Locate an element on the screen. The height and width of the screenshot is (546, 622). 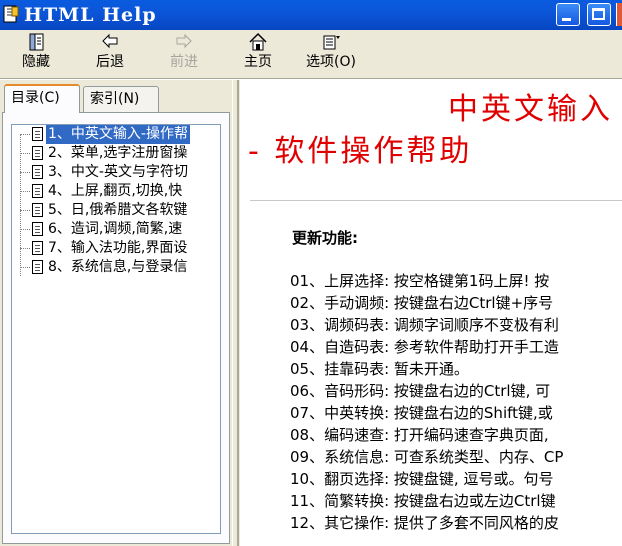
forward-button: 前进 is located at coordinates (184, 54).